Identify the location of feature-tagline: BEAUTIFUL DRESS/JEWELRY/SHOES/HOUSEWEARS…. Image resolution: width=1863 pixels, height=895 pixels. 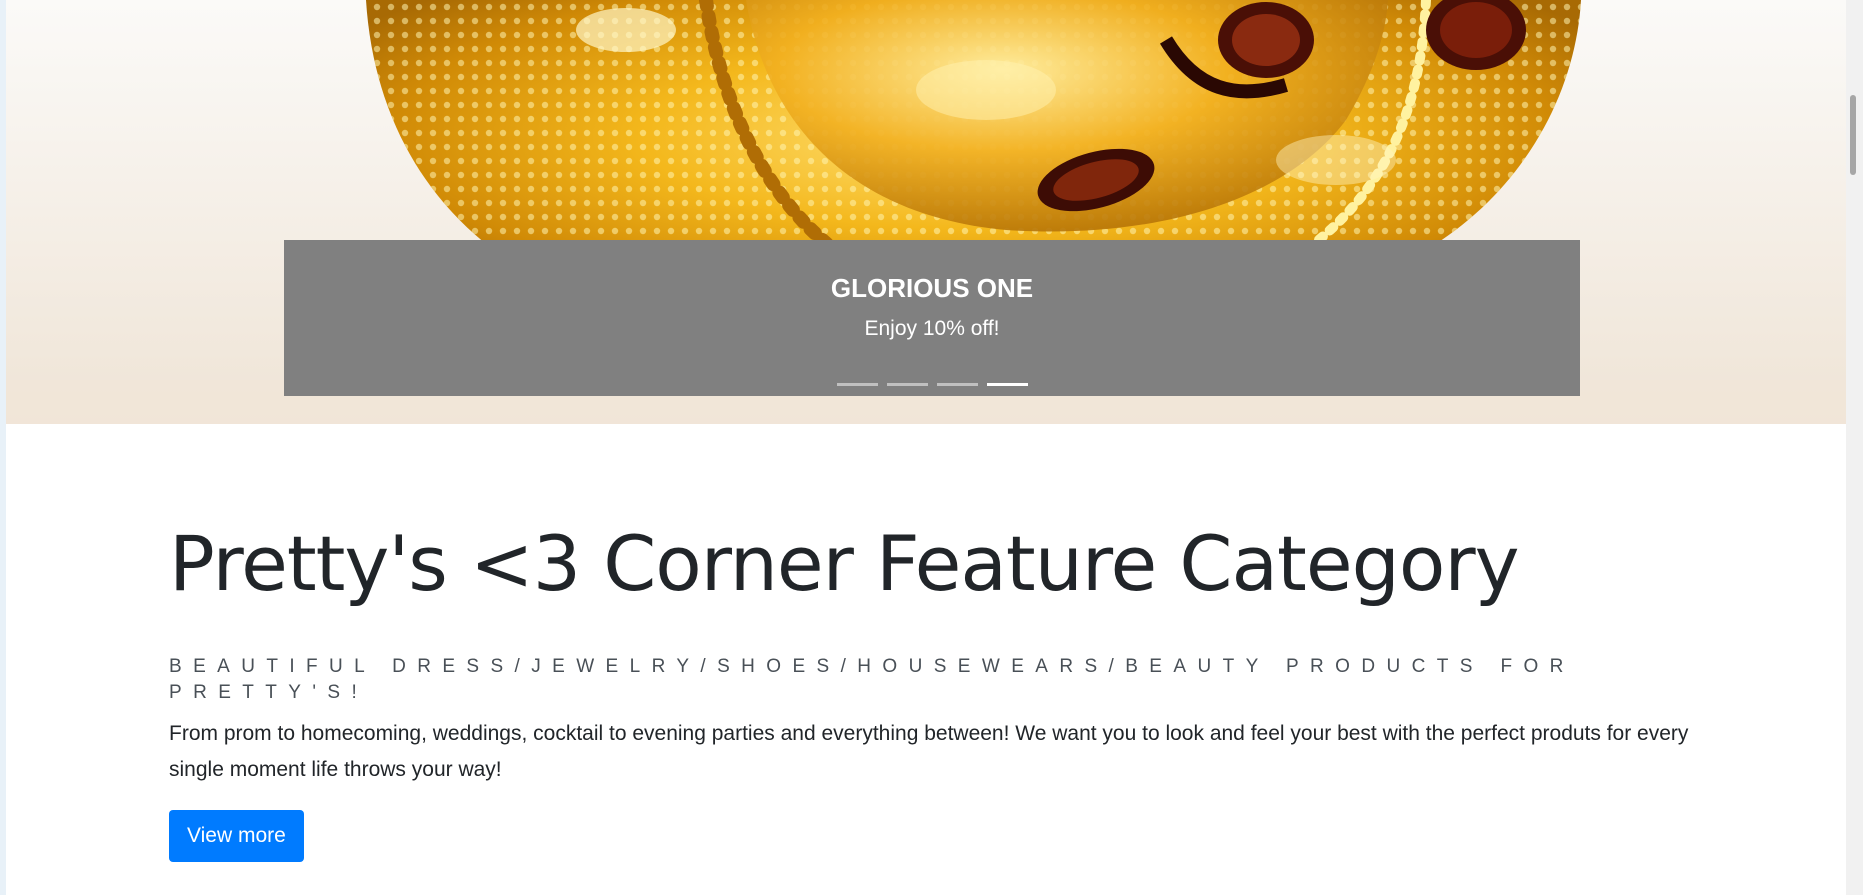
(872, 679).